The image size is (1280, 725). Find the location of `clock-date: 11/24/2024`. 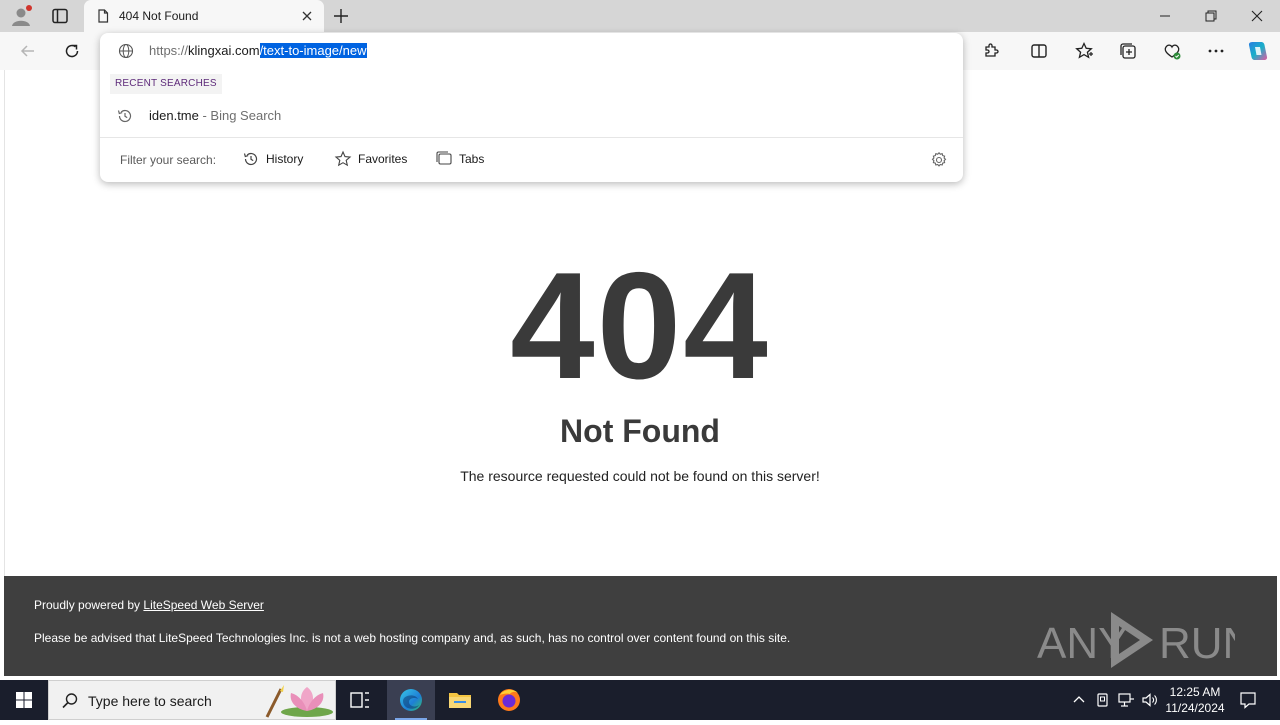

clock-date: 11/24/2024 is located at coordinates (1195, 708).